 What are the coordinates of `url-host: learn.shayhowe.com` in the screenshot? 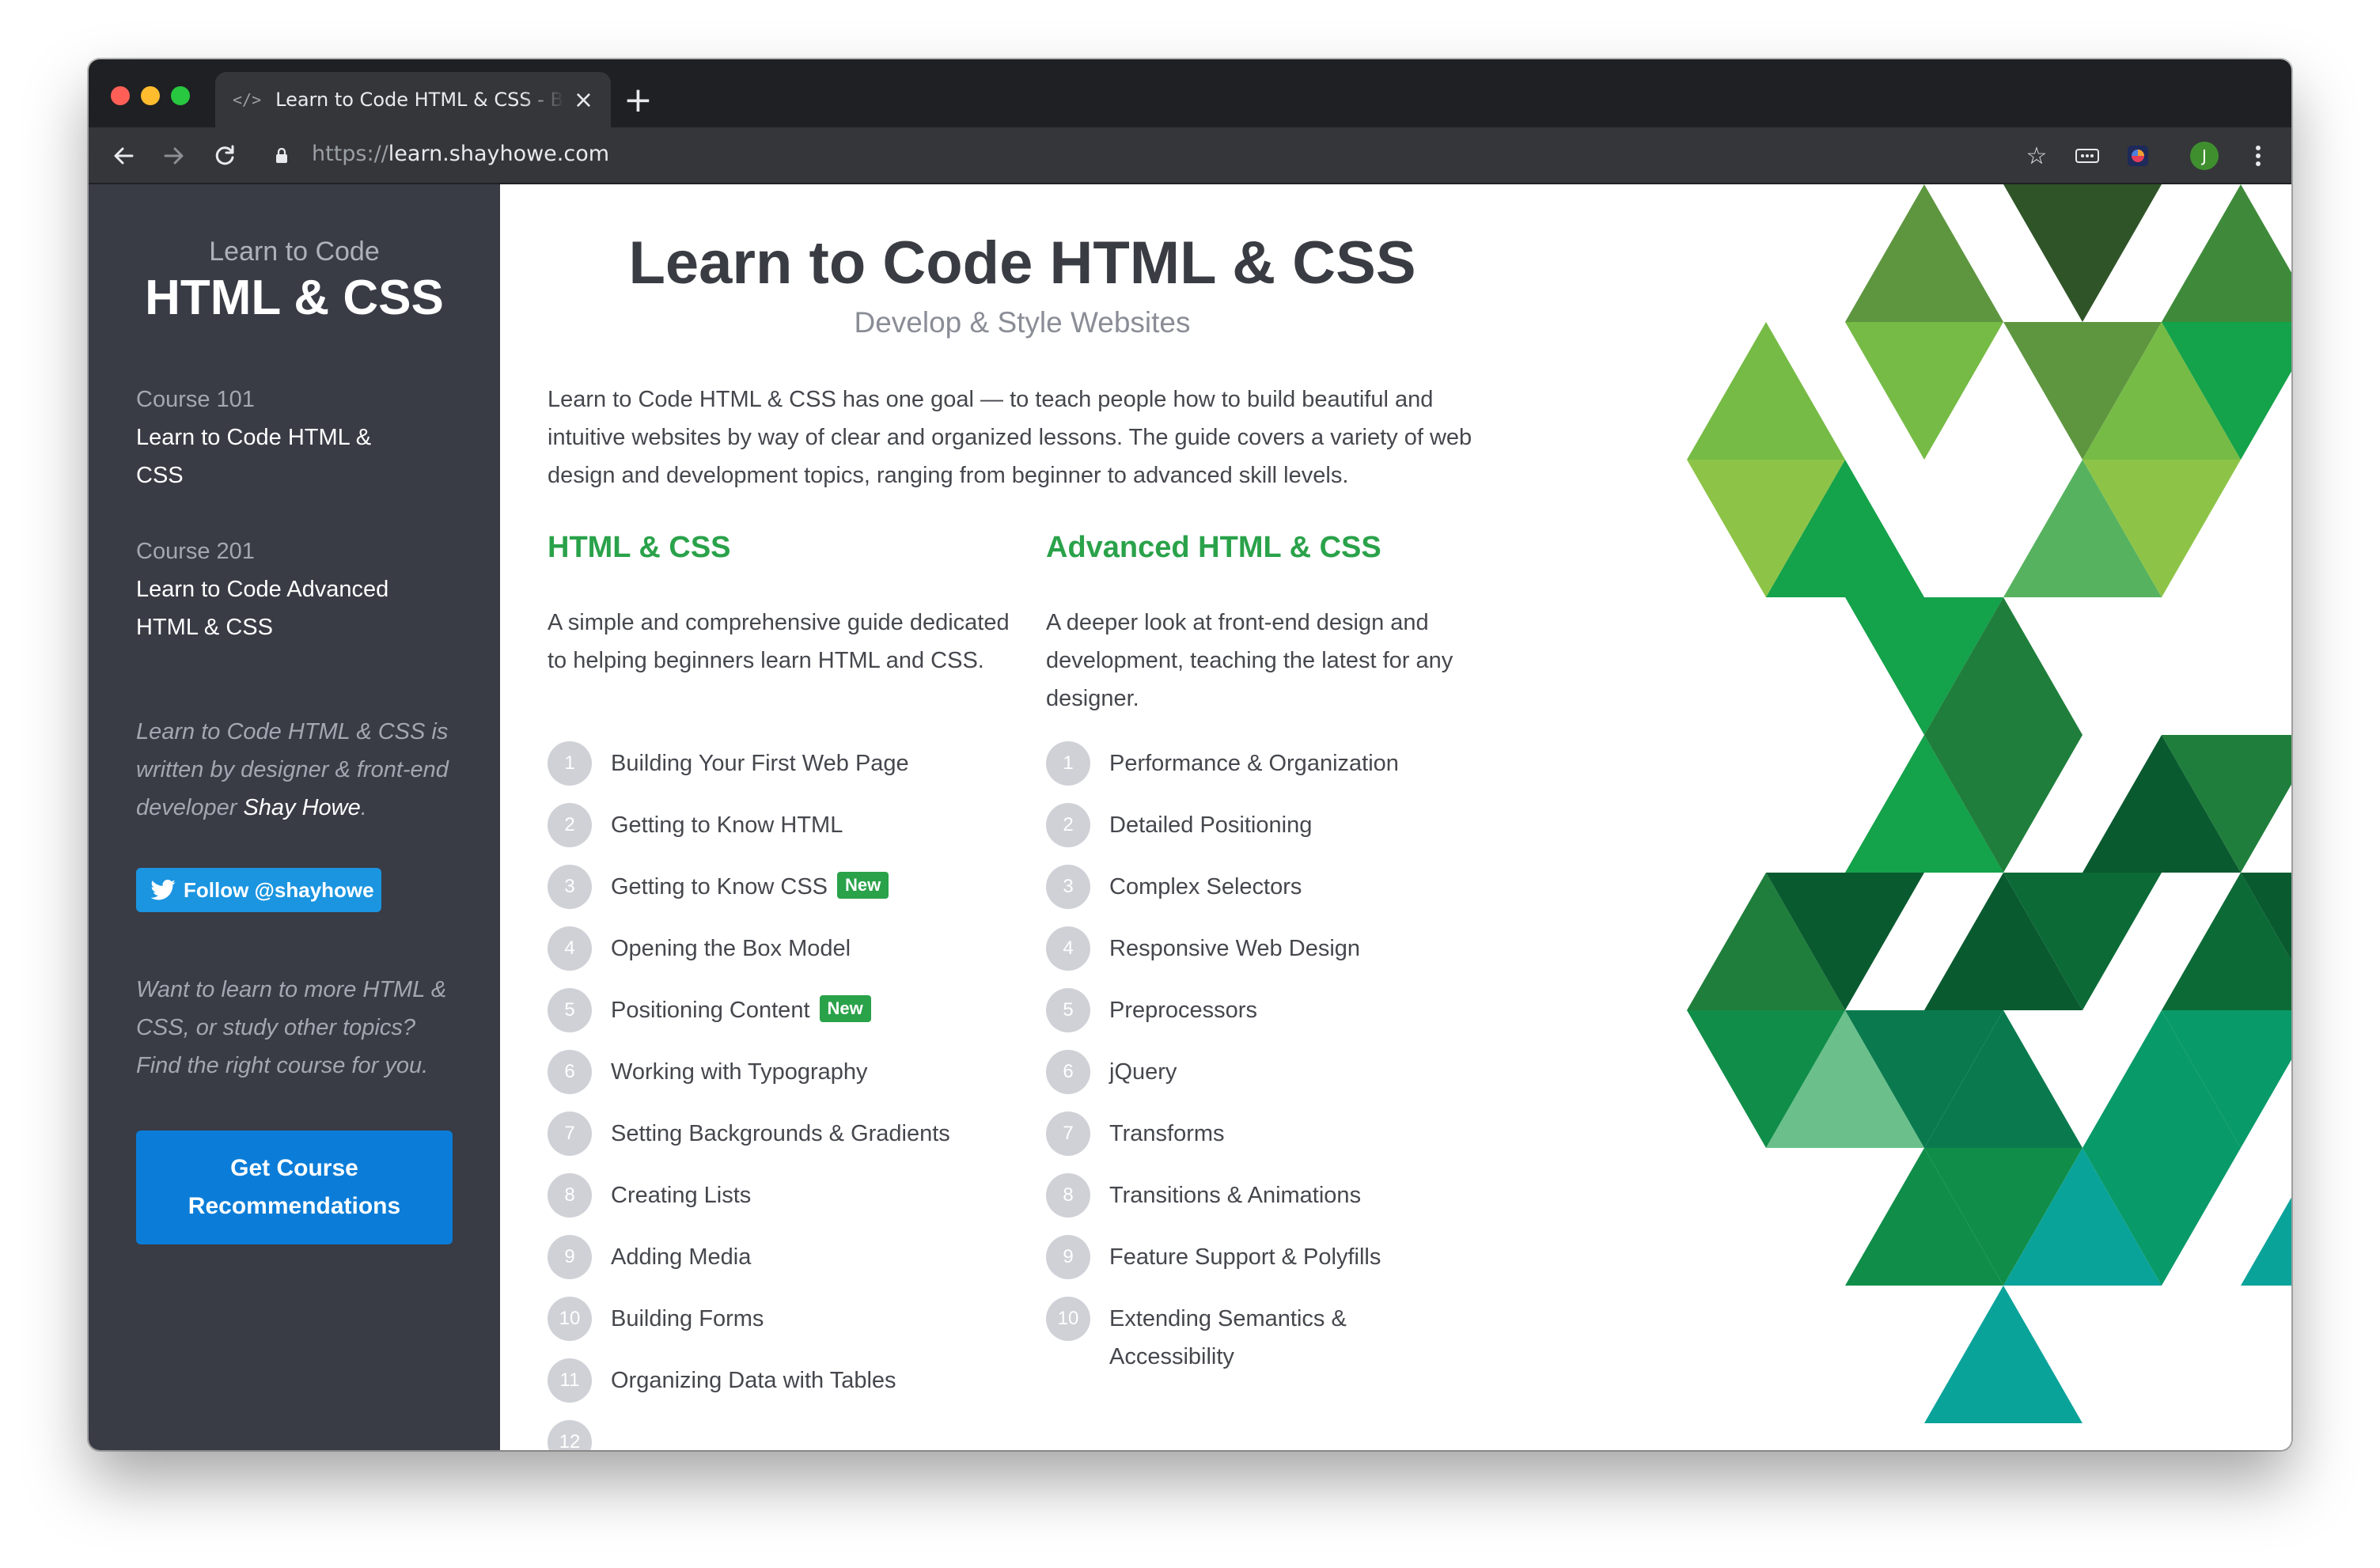 It's located at (499, 154).